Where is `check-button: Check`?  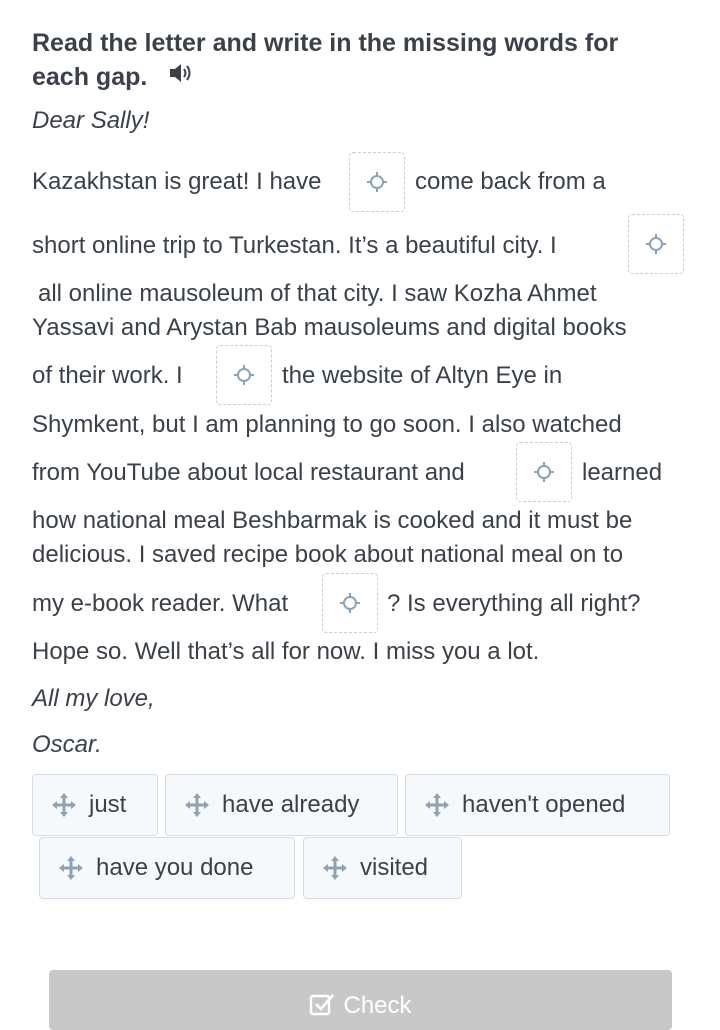 check-button: Check is located at coordinates (360, 1000).